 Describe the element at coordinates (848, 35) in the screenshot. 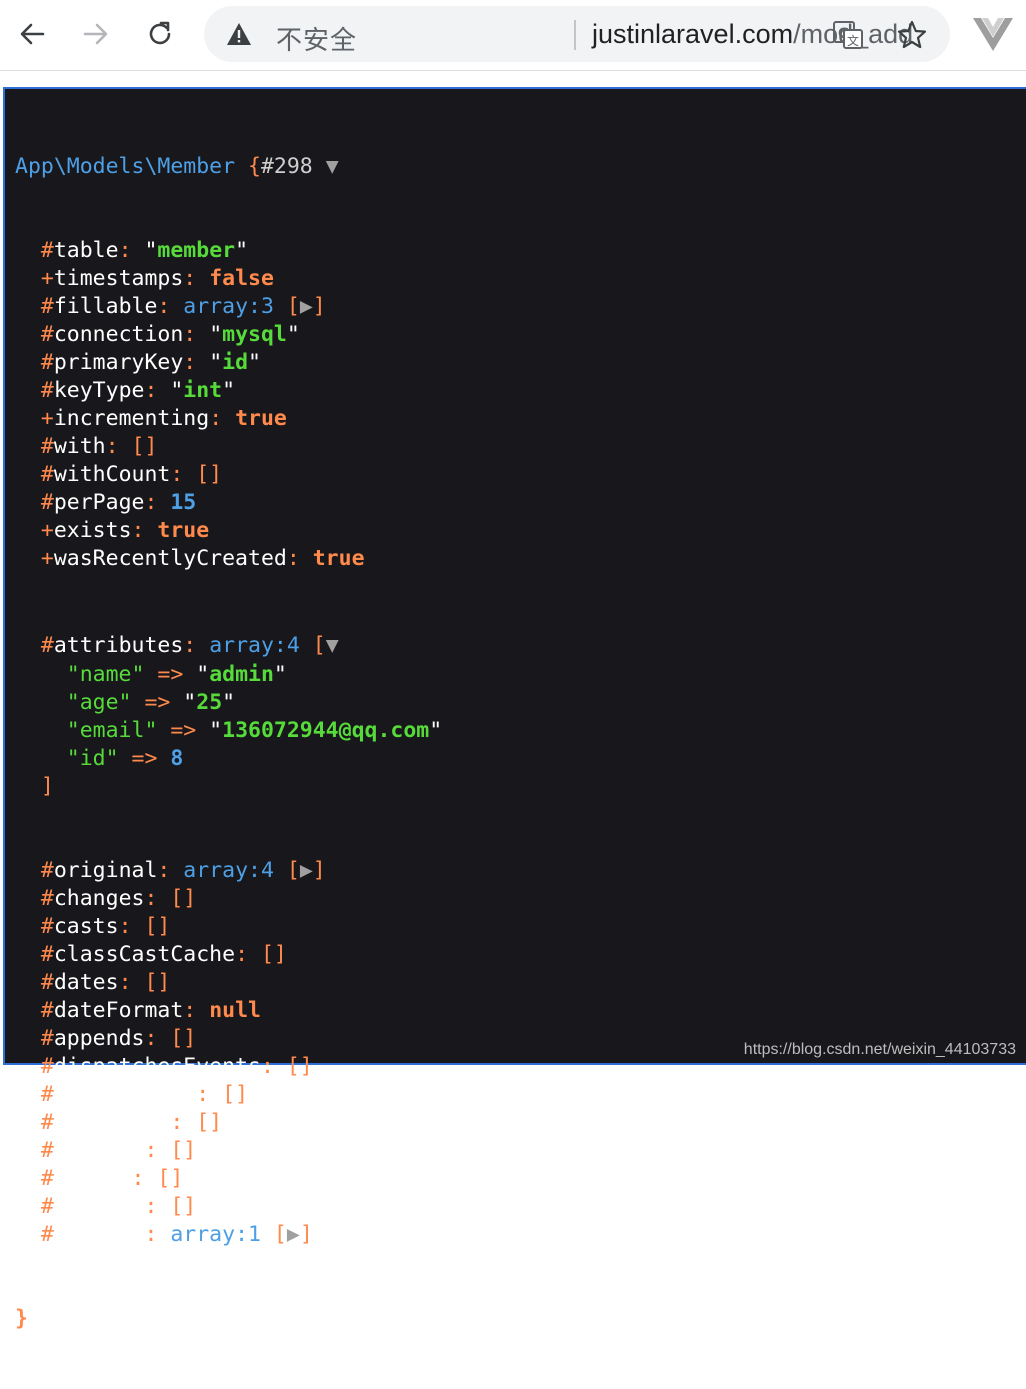

I see `translate-icon: G 文` at that location.